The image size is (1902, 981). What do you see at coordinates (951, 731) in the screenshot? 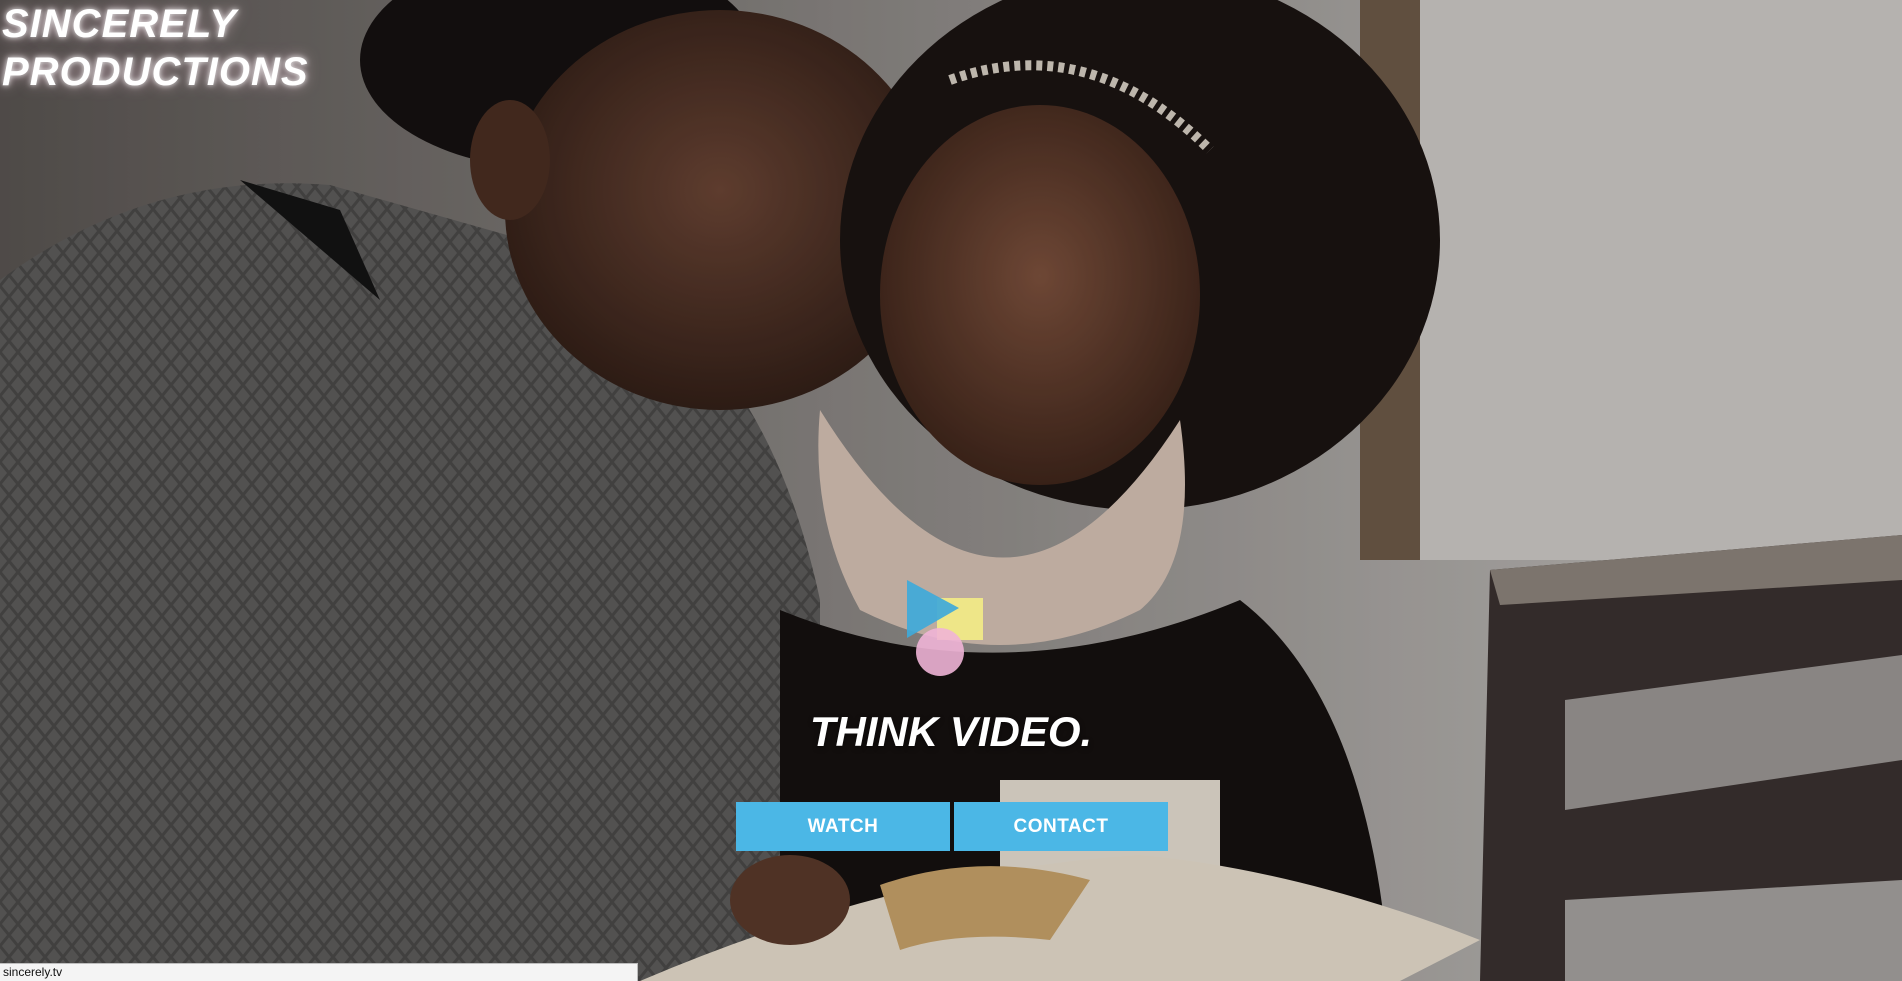
I see `hero-tagline: THINK VIDEO.` at bounding box center [951, 731].